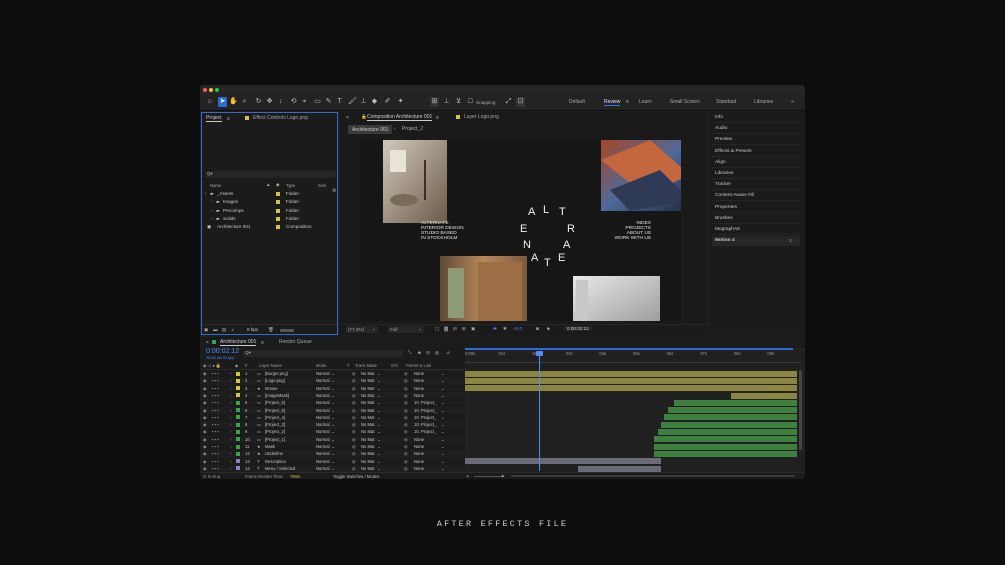 This screenshot has width=1005, height=565. What do you see at coordinates (763, 102) in the screenshot?
I see `workspace-libraries: Libraries` at bounding box center [763, 102].